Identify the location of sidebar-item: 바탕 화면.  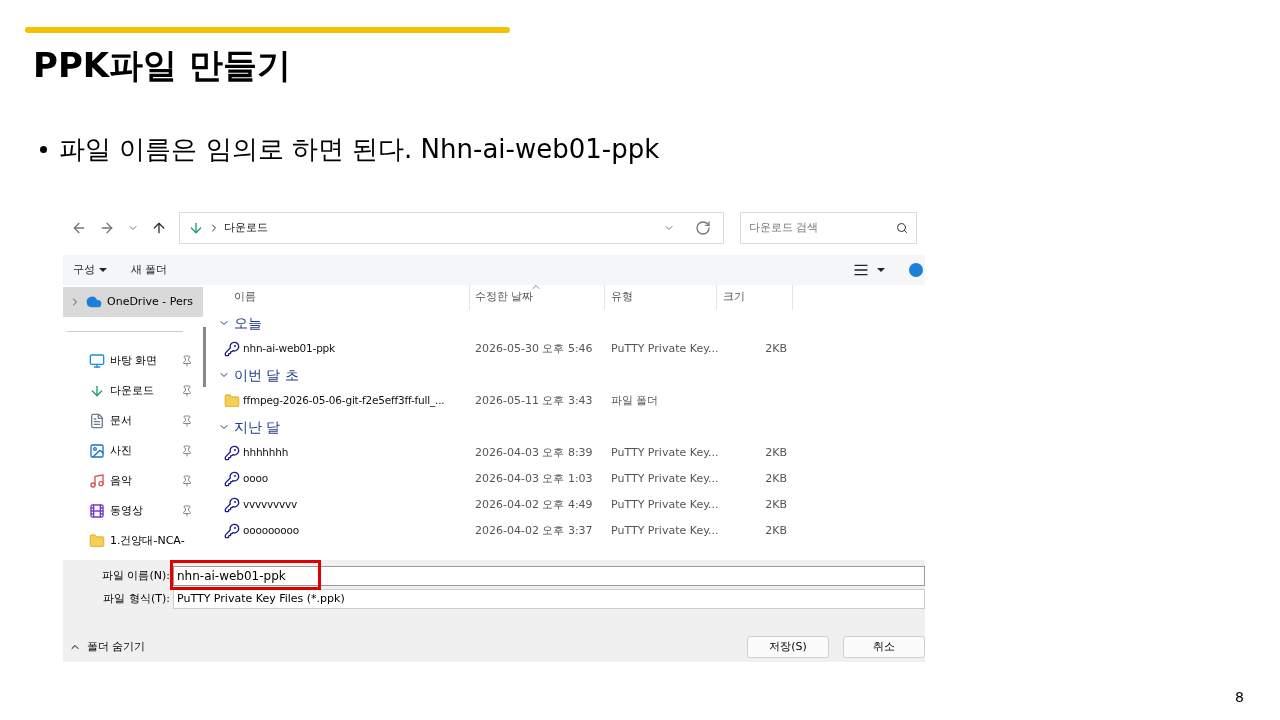
(133, 361).